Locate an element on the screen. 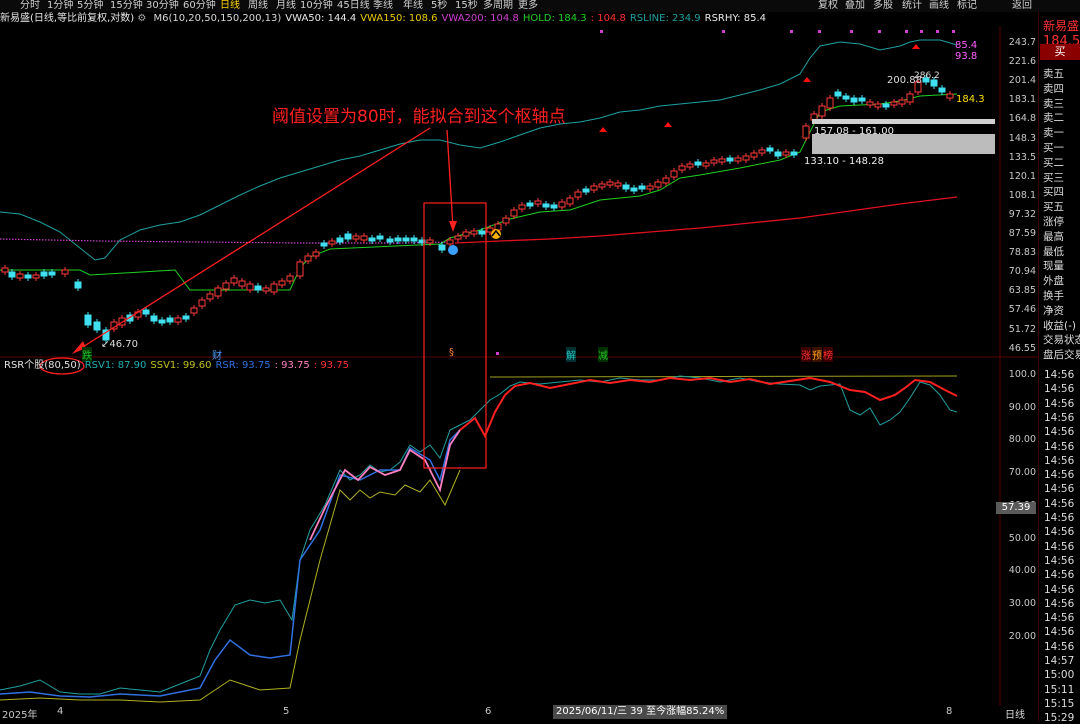 The image size is (1080, 724). trade-time: 15:00 is located at coordinates (1059, 675).